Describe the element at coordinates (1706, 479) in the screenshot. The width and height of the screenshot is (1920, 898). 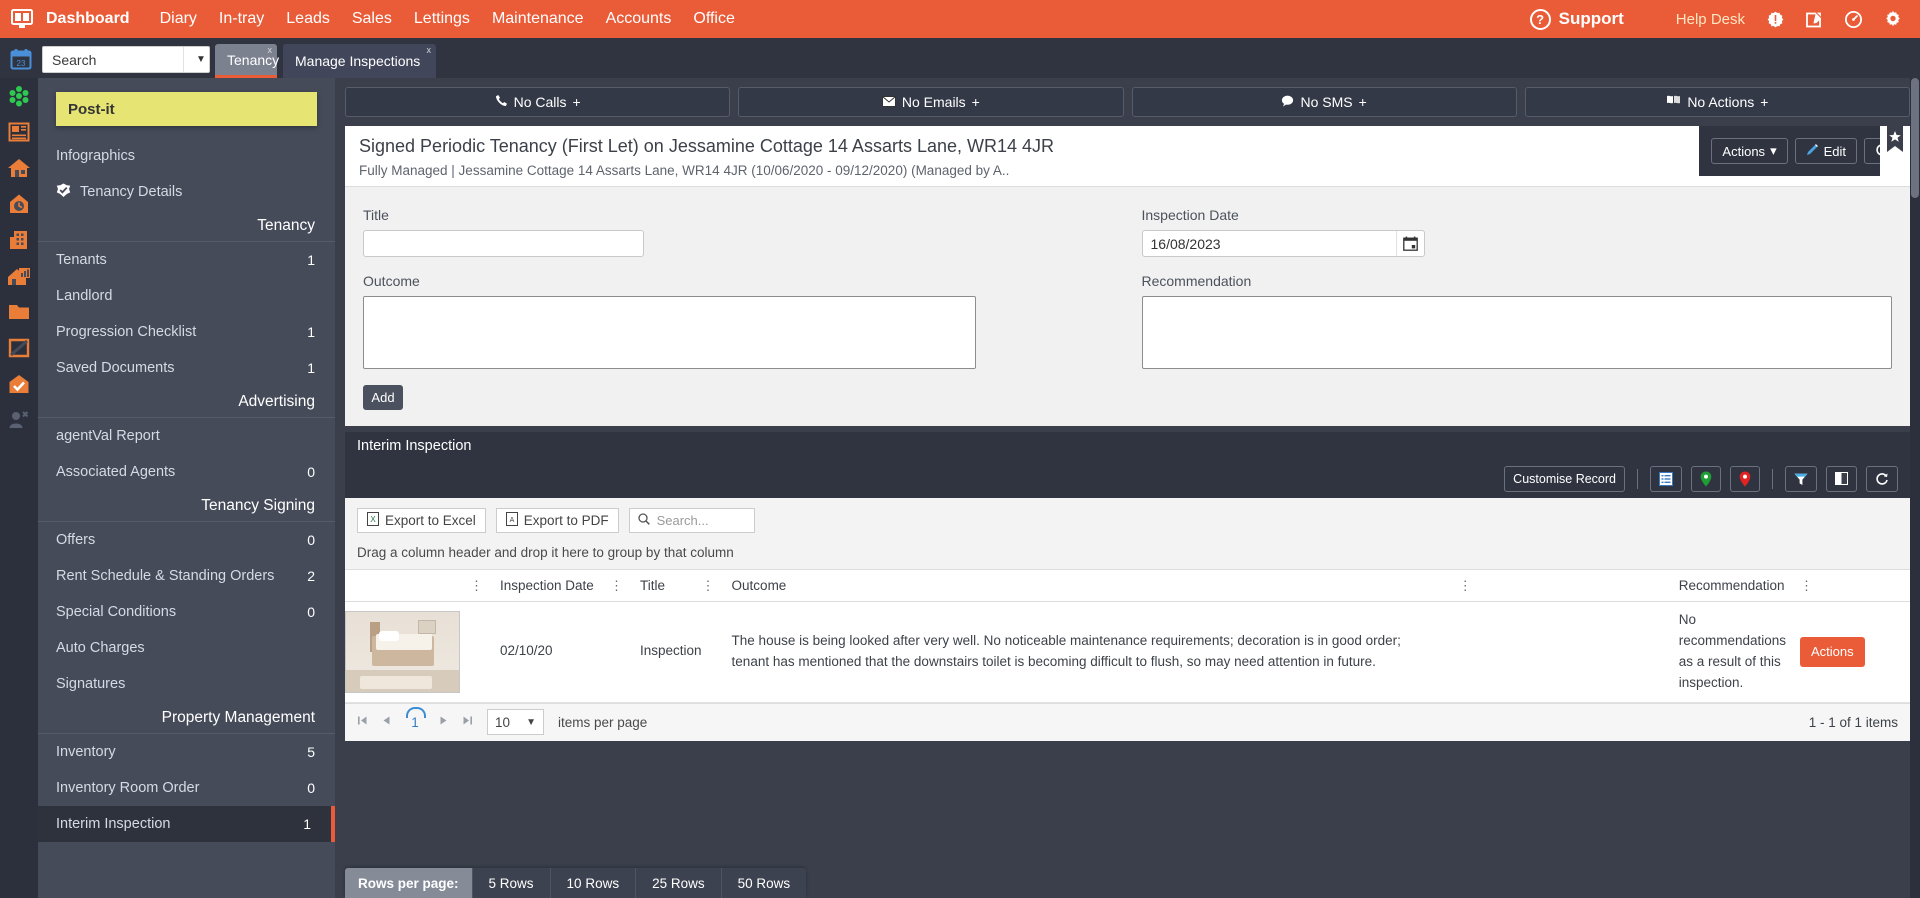
I see `map-pin-green-icon` at that location.